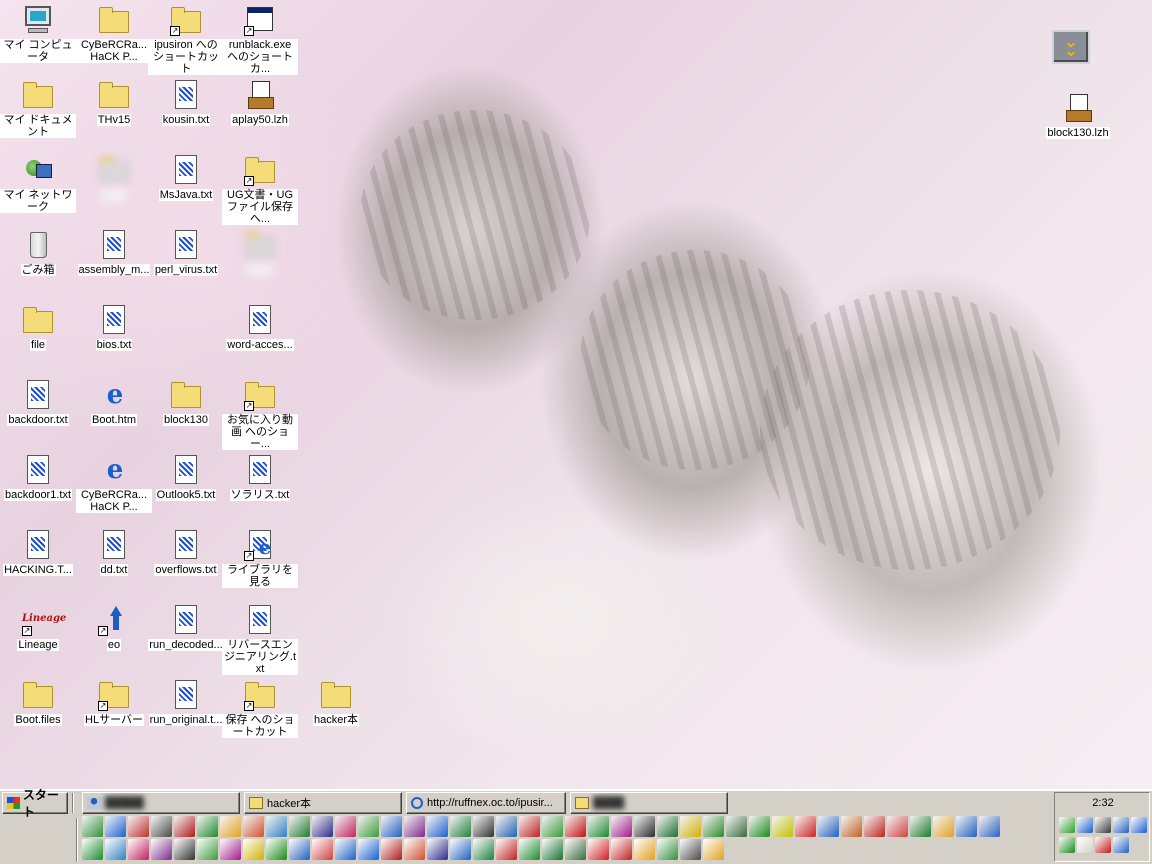  Describe the element at coordinates (114, 327) in the screenshot. I see `desktop-icon: bios.txt` at that location.